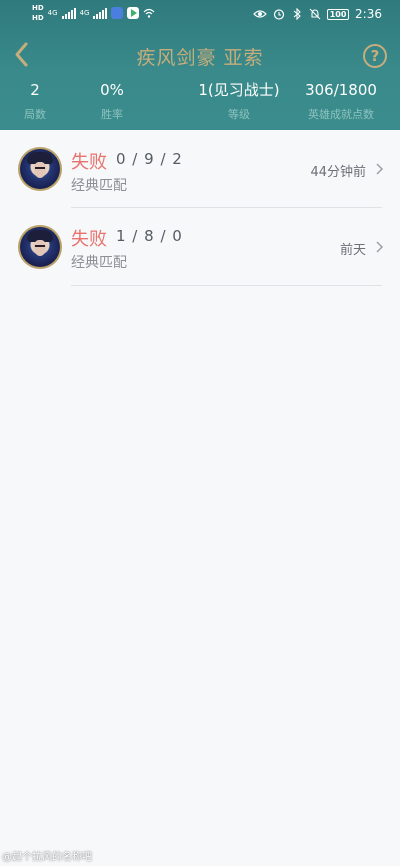  What do you see at coordinates (35, 101) in the screenshot?
I see `stat-games: 2 局数` at bounding box center [35, 101].